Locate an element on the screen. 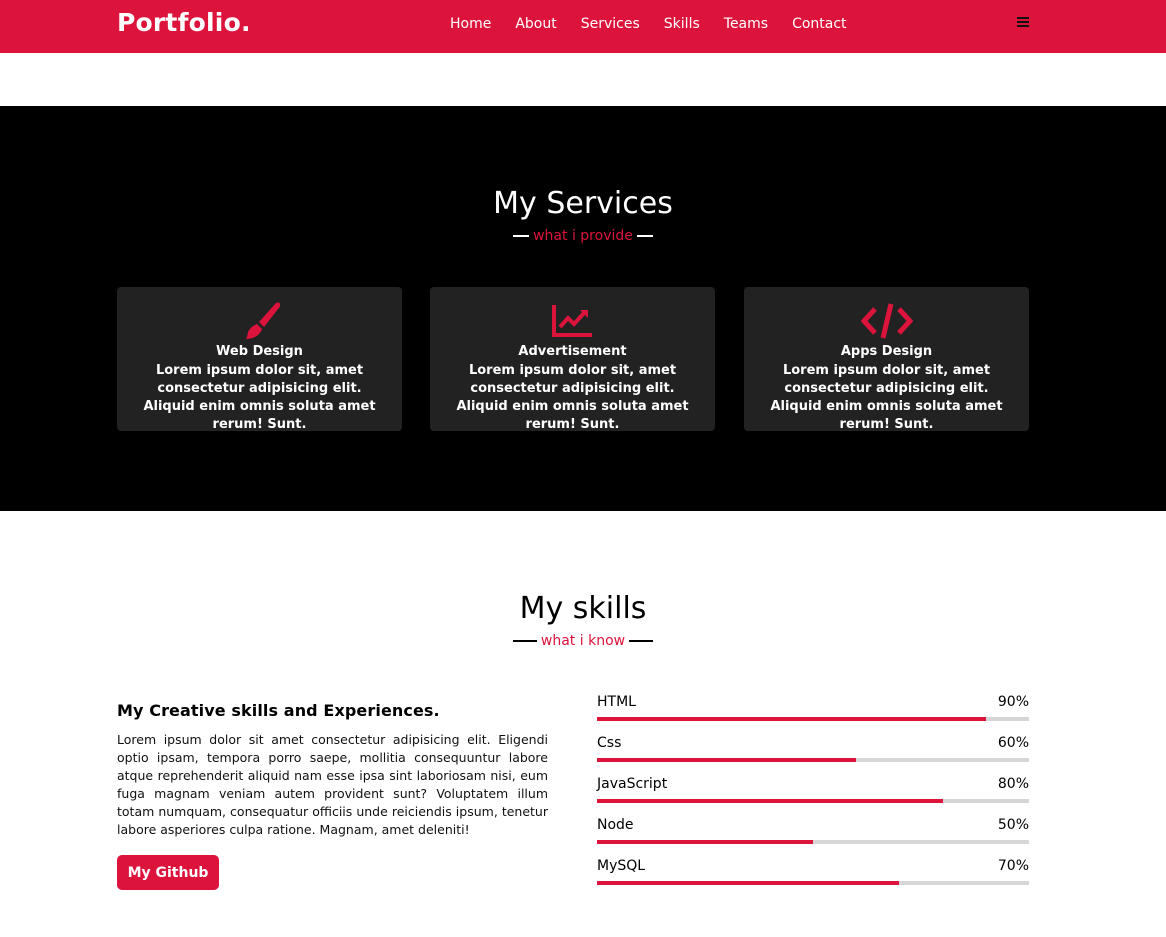  skill-name: Css is located at coordinates (609, 743).